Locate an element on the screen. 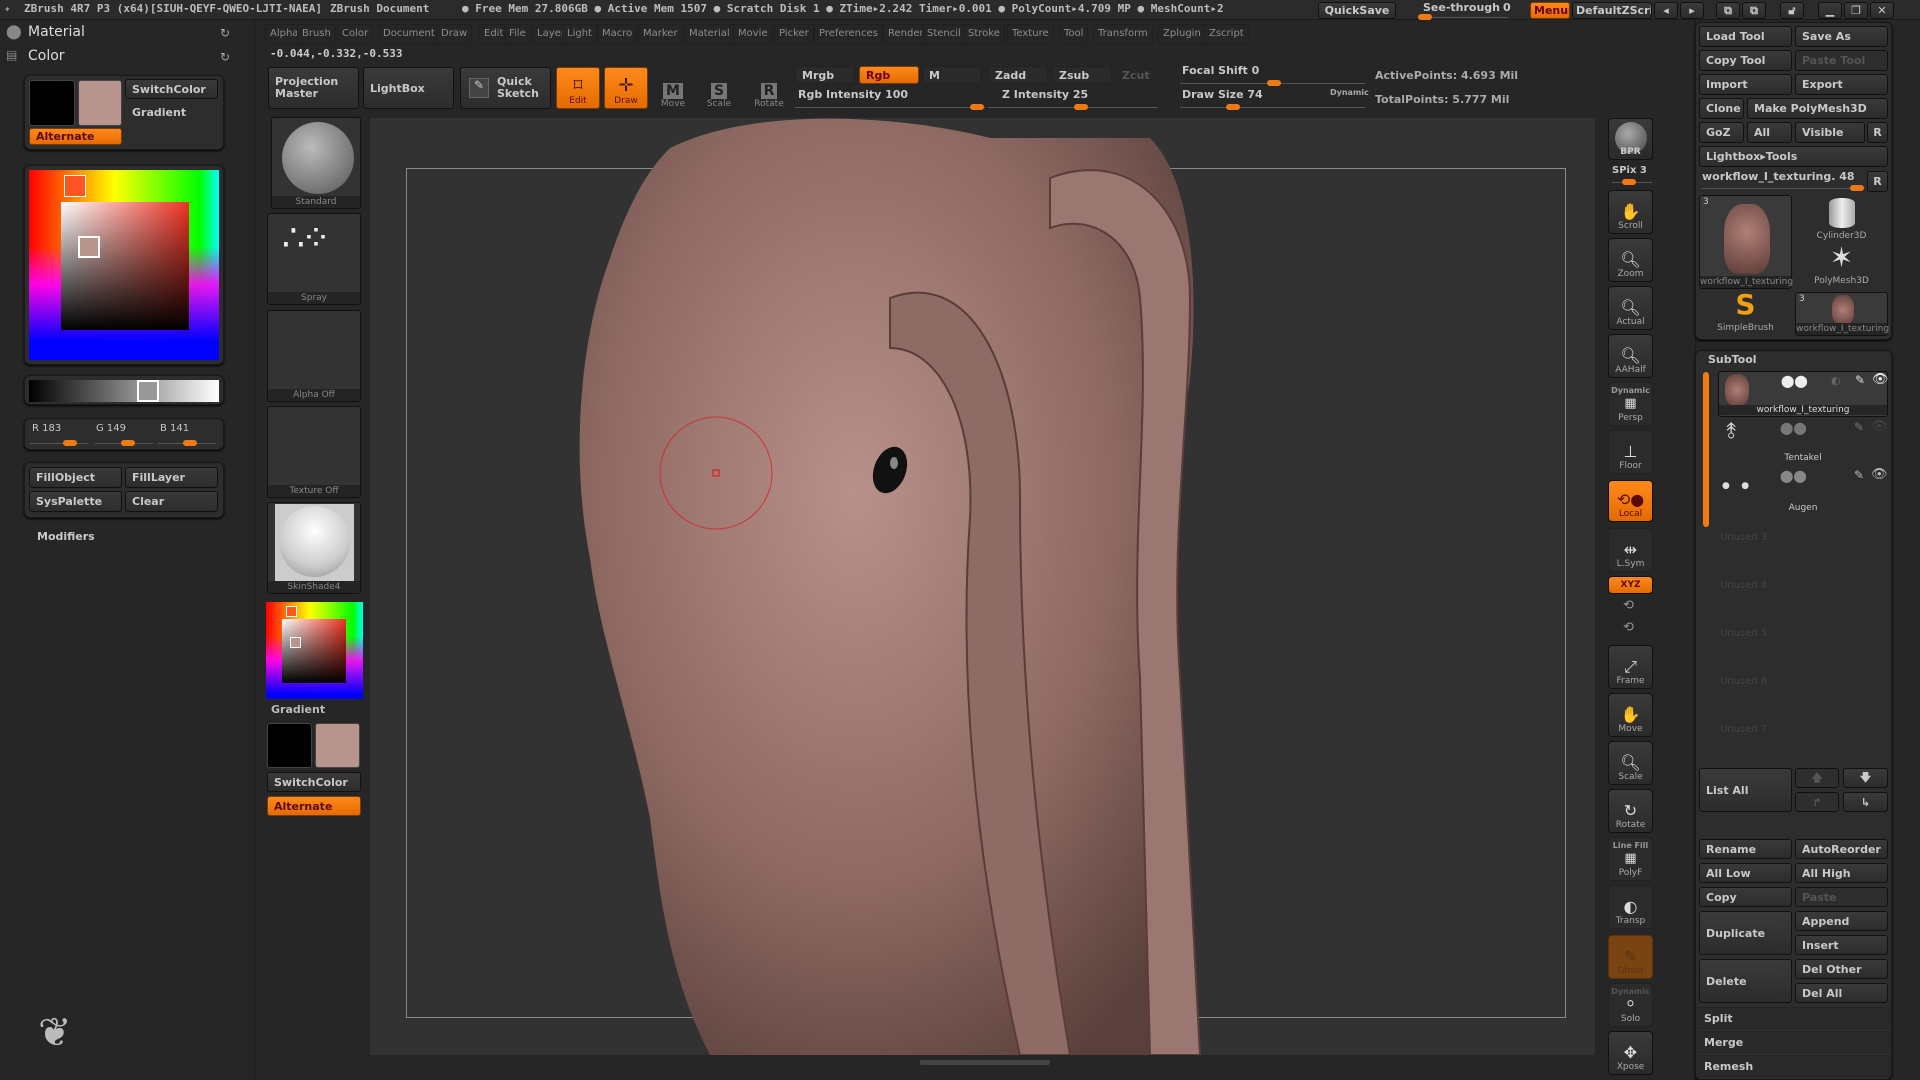  solo-button: Dynamic ⚪ Solo is located at coordinates (1630, 1005).